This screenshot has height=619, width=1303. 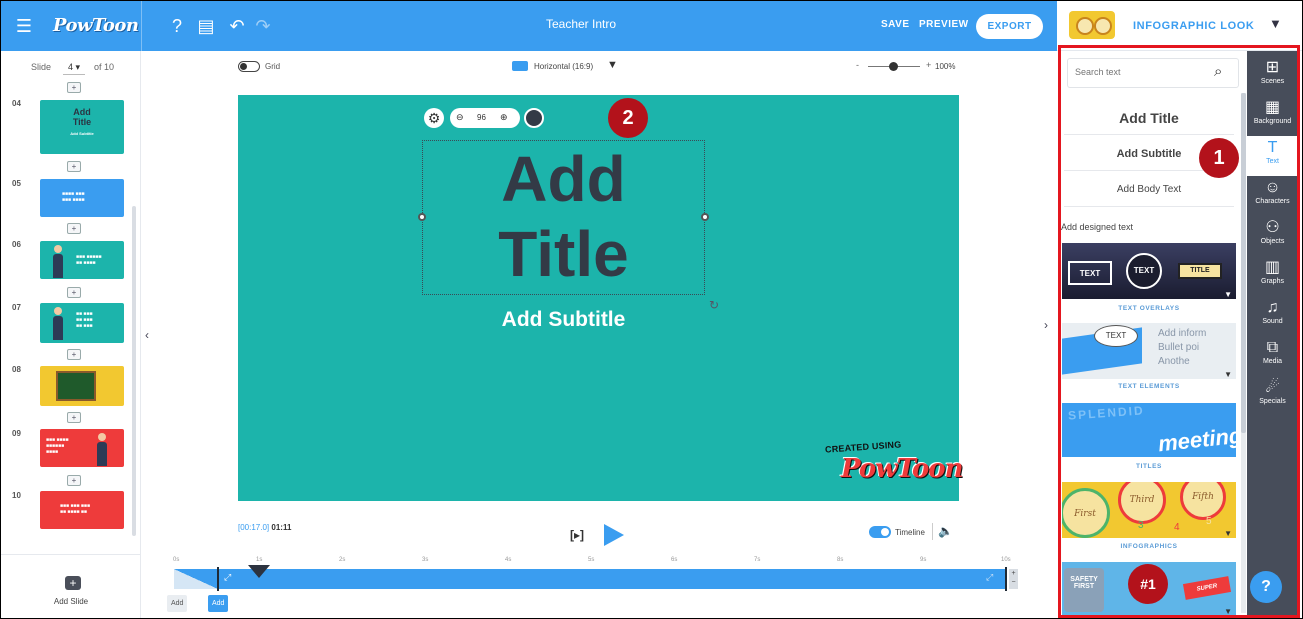 I want to click on redo-icon: ↷, so click(x=263, y=26).